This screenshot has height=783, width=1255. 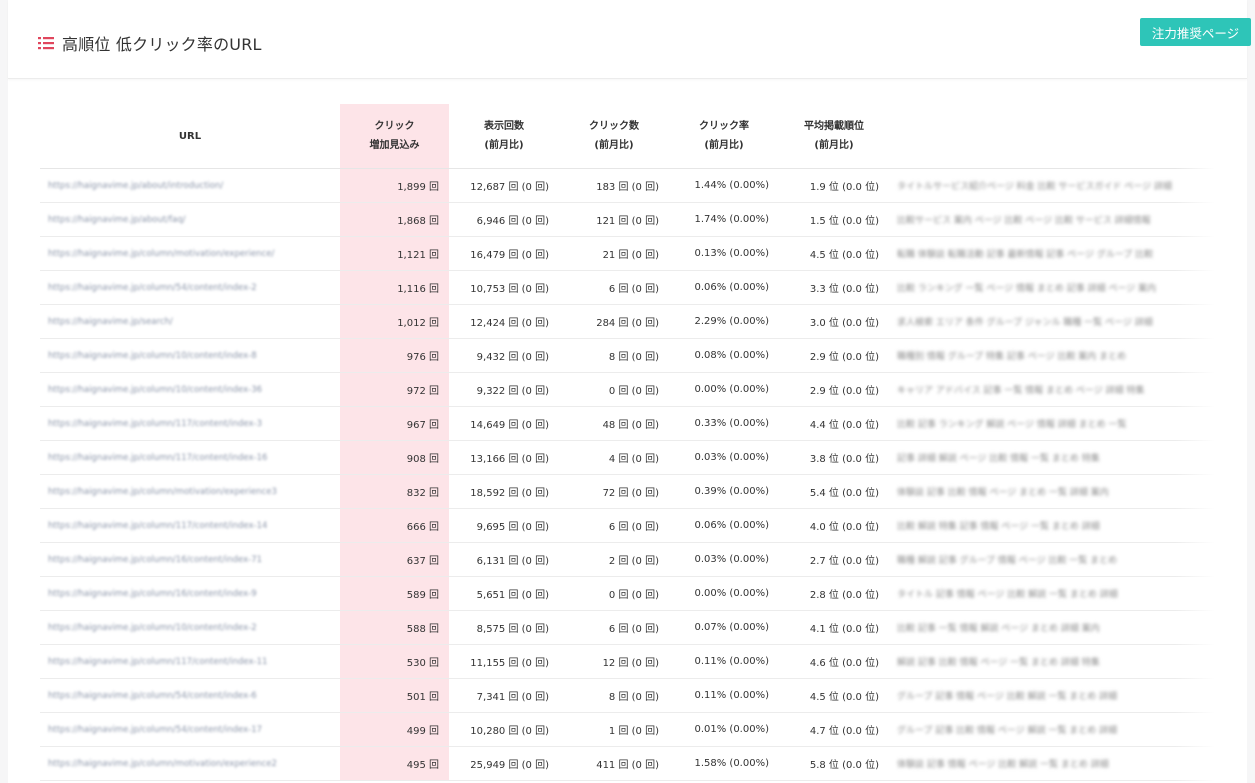 What do you see at coordinates (1195, 32) in the screenshot?
I see `focus-pages-button: 注力推奨ページ` at bounding box center [1195, 32].